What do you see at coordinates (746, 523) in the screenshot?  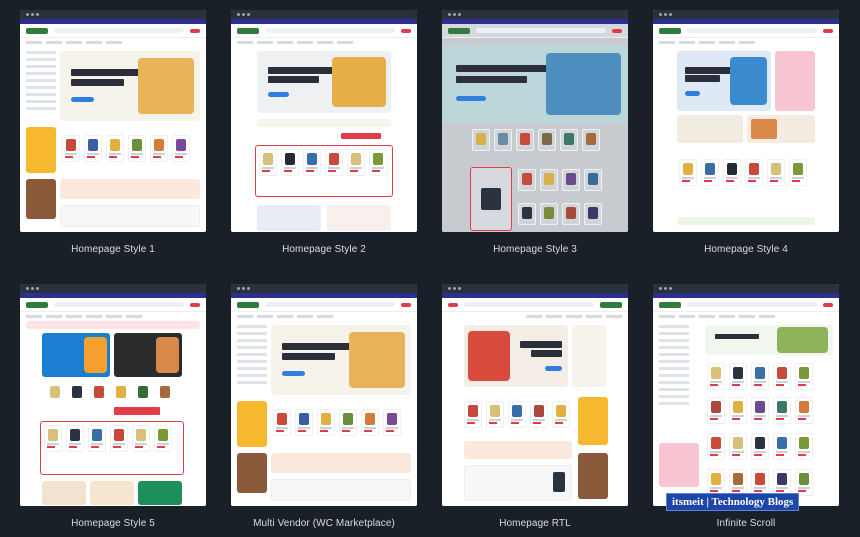 I see `demo-title: Infinite Scroll` at bounding box center [746, 523].